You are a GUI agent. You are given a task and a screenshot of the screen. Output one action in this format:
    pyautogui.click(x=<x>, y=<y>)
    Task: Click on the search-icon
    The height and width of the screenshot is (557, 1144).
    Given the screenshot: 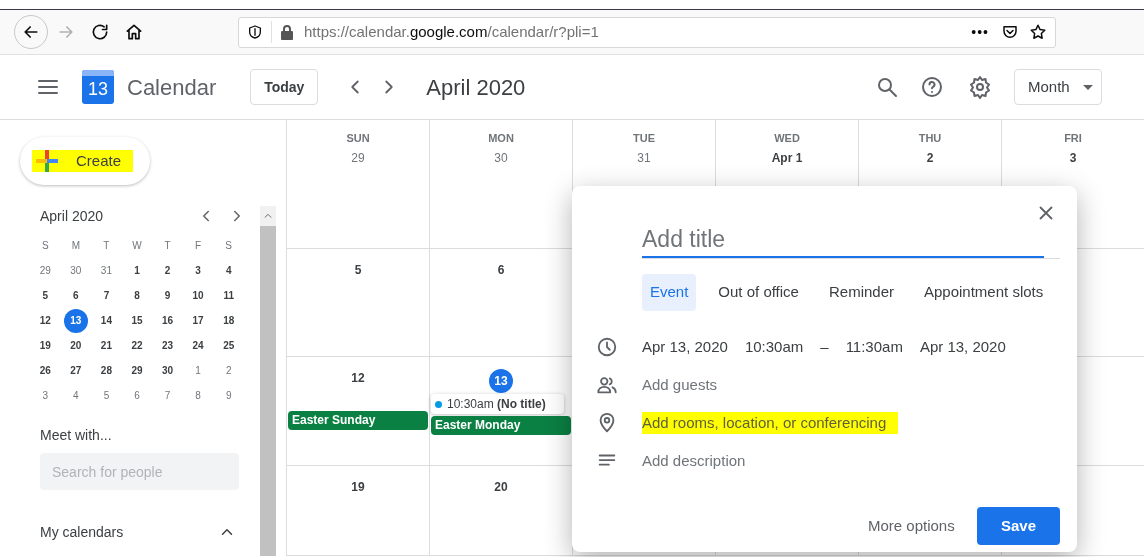 What is the action you would take?
    pyautogui.click(x=887, y=87)
    